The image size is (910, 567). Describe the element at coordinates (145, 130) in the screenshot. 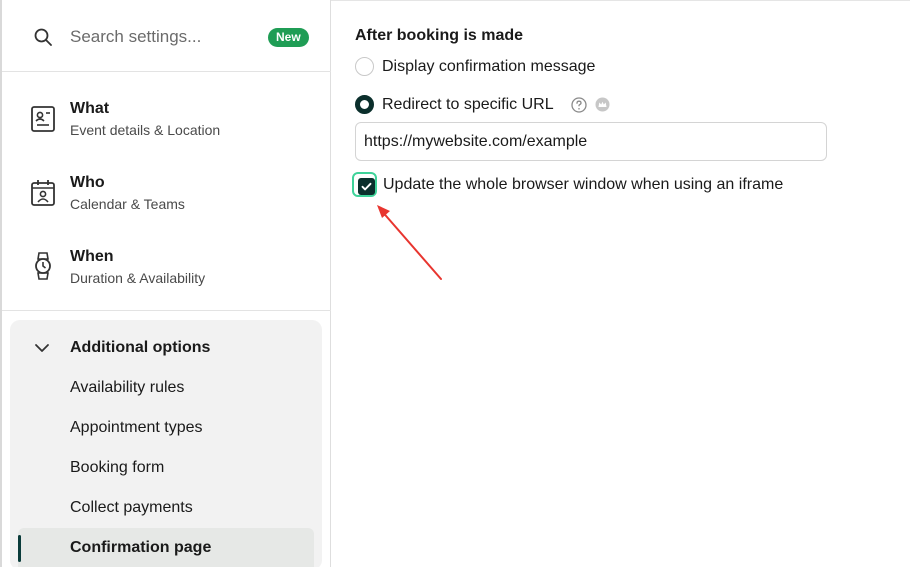

I see `nav-item-subtitle: Event details & Location` at that location.